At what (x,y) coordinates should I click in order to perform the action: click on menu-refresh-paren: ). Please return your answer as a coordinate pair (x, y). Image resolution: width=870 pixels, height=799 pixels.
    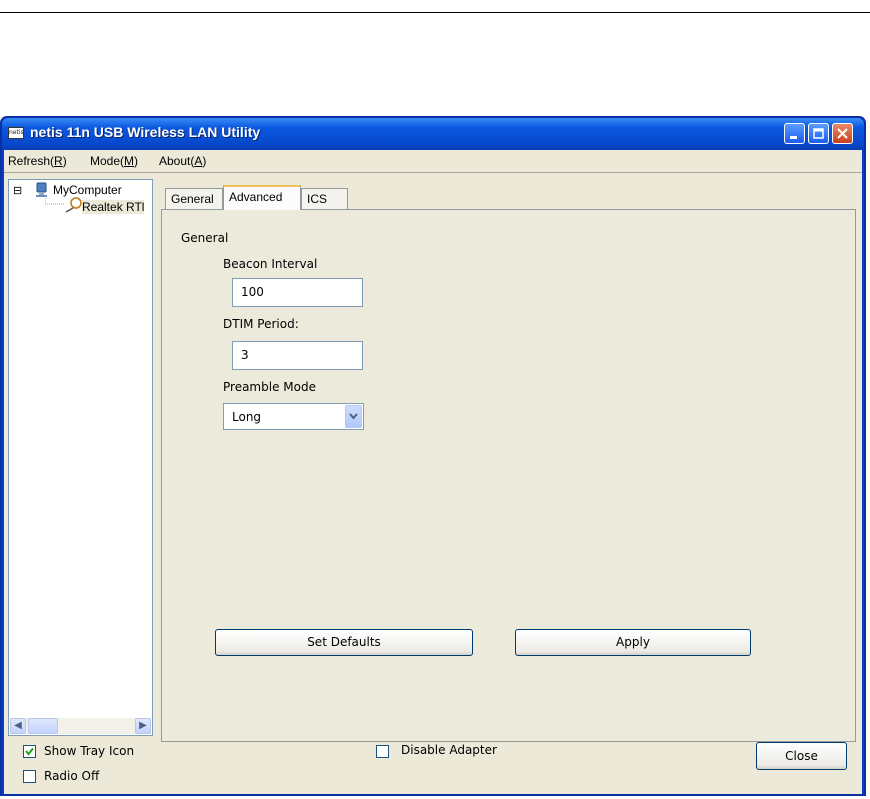
    Looking at the image, I should click on (64, 161).